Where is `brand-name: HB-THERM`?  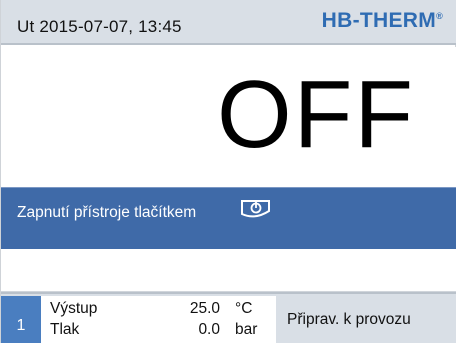 brand-name: HB-THERM is located at coordinates (379, 20).